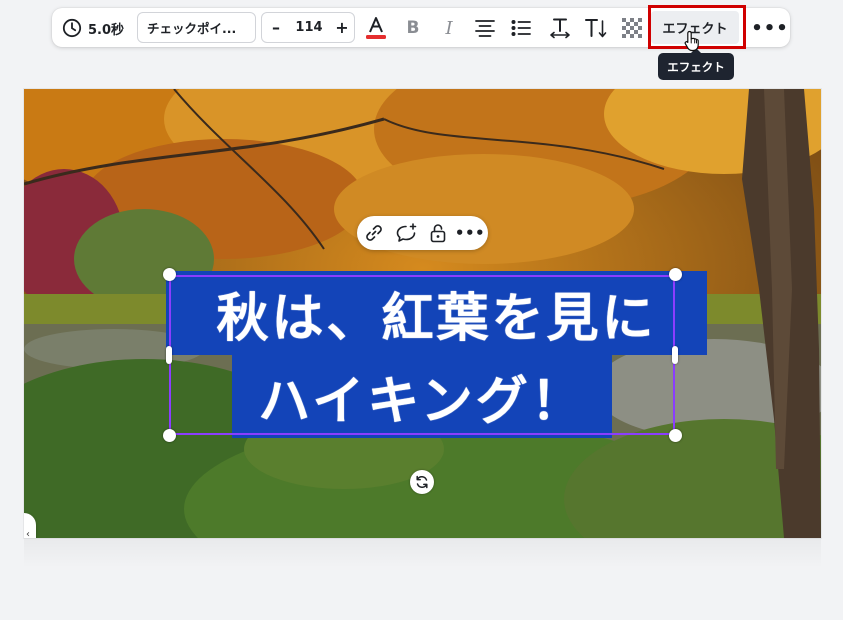  I want to click on rotate-button, so click(422, 482).